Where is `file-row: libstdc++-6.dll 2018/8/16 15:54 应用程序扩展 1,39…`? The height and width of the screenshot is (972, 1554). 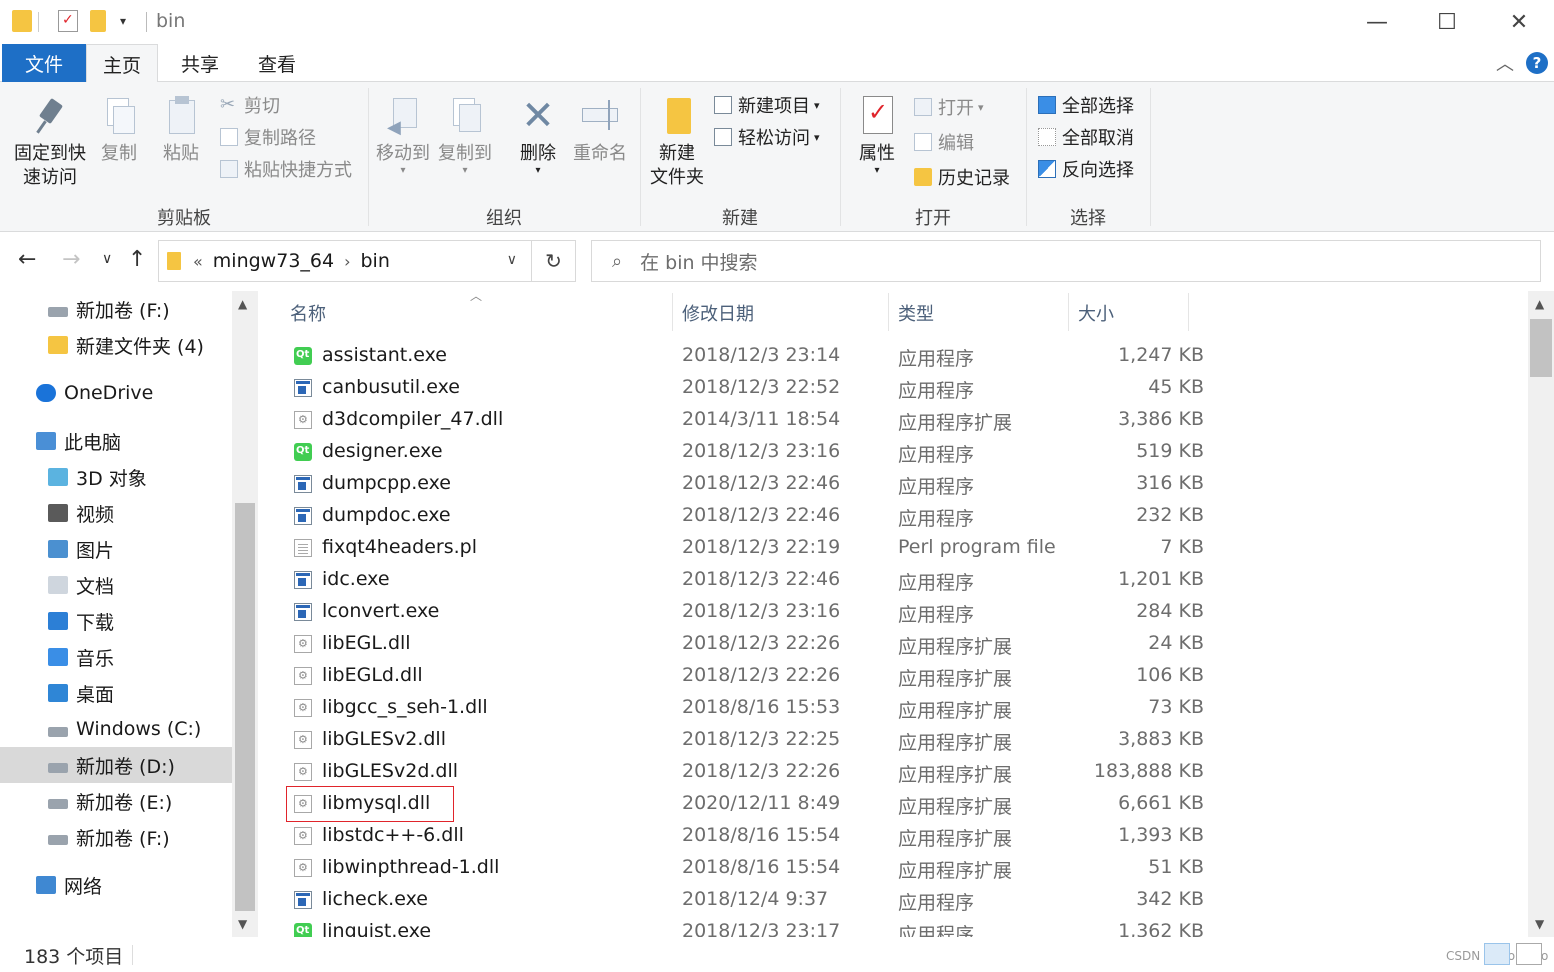
file-row: libstdc++-6.dll 2018/8/16 15:54 应用程序扩展 1,39… is located at coordinates (866, 836).